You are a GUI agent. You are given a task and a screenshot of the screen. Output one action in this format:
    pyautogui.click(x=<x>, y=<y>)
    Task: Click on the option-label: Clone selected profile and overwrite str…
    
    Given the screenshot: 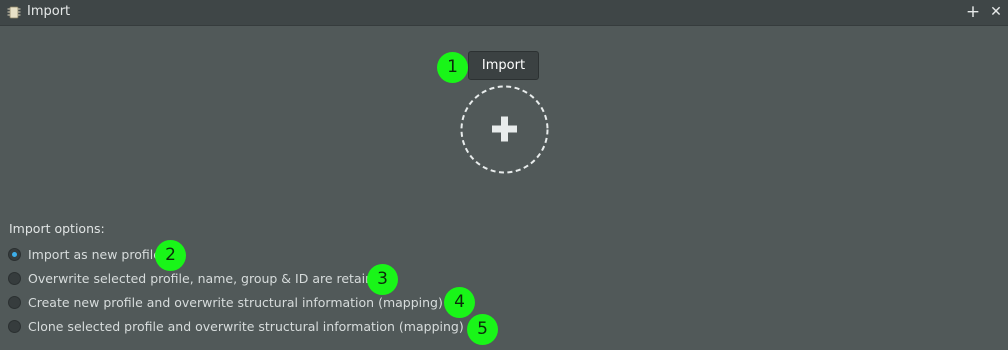 What is the action you would take?
    pyautogui.click(x=261, y=326)
    